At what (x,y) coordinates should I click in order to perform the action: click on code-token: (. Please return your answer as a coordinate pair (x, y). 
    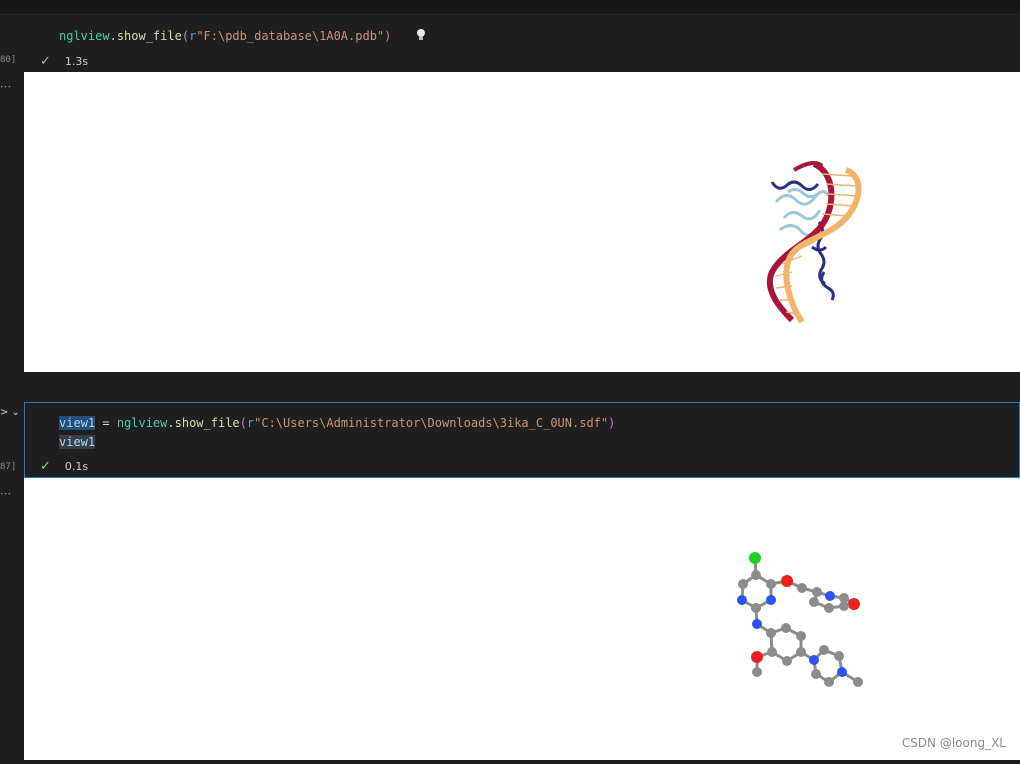
    Looking at the image, I should click on (185, 36).